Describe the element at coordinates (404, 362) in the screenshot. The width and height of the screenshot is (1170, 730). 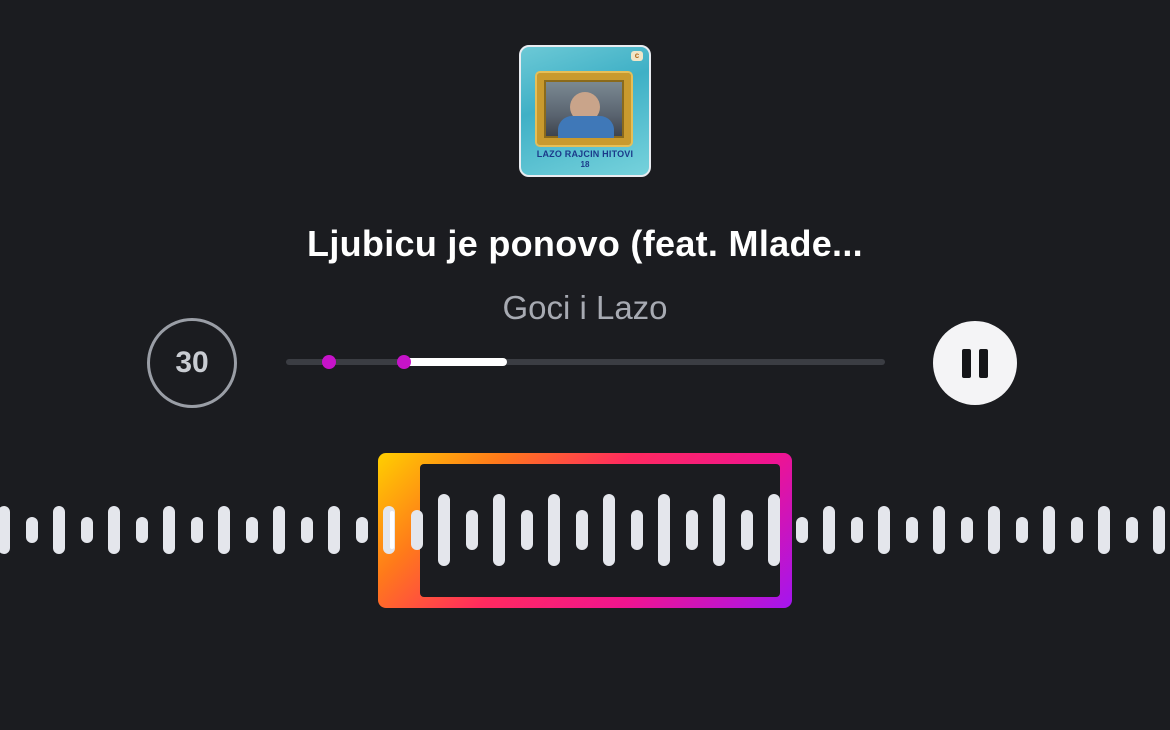
I see `scrubber-clip-marker` at that location.